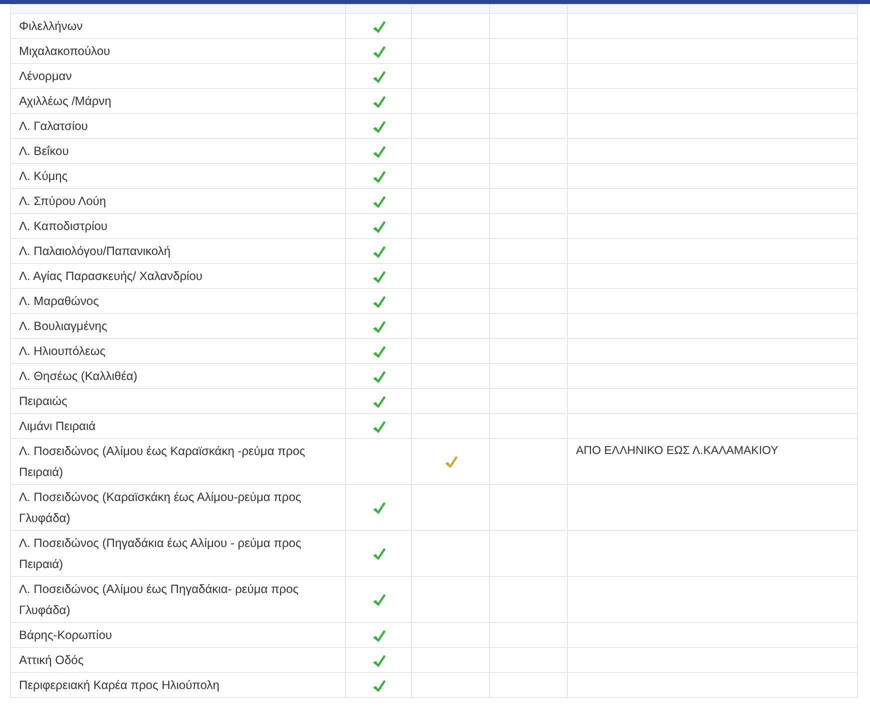 The image size is (870, 711). What do you see at coordinates (57, 426) in the screenshot?
I see `road-name: Λιμάνι Πειραιά` at bounding box center [57, 426].